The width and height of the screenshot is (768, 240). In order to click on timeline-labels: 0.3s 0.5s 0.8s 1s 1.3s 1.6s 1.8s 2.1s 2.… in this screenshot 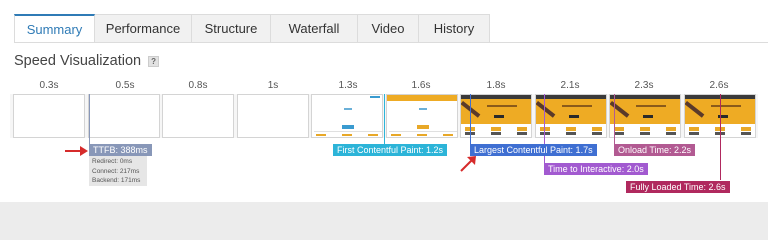, I will do `click(384, 86)`.